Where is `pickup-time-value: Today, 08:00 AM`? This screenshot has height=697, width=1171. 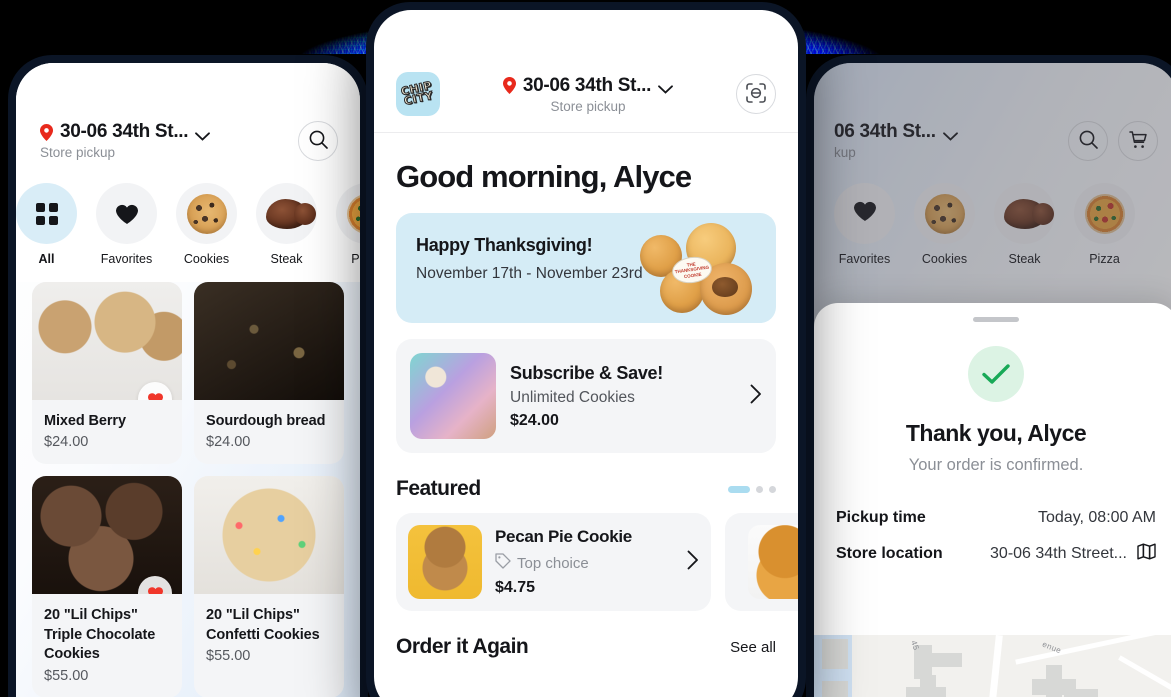
pickup-time-value: Today, 08:00 AM is located at coordinates (1097, 517).